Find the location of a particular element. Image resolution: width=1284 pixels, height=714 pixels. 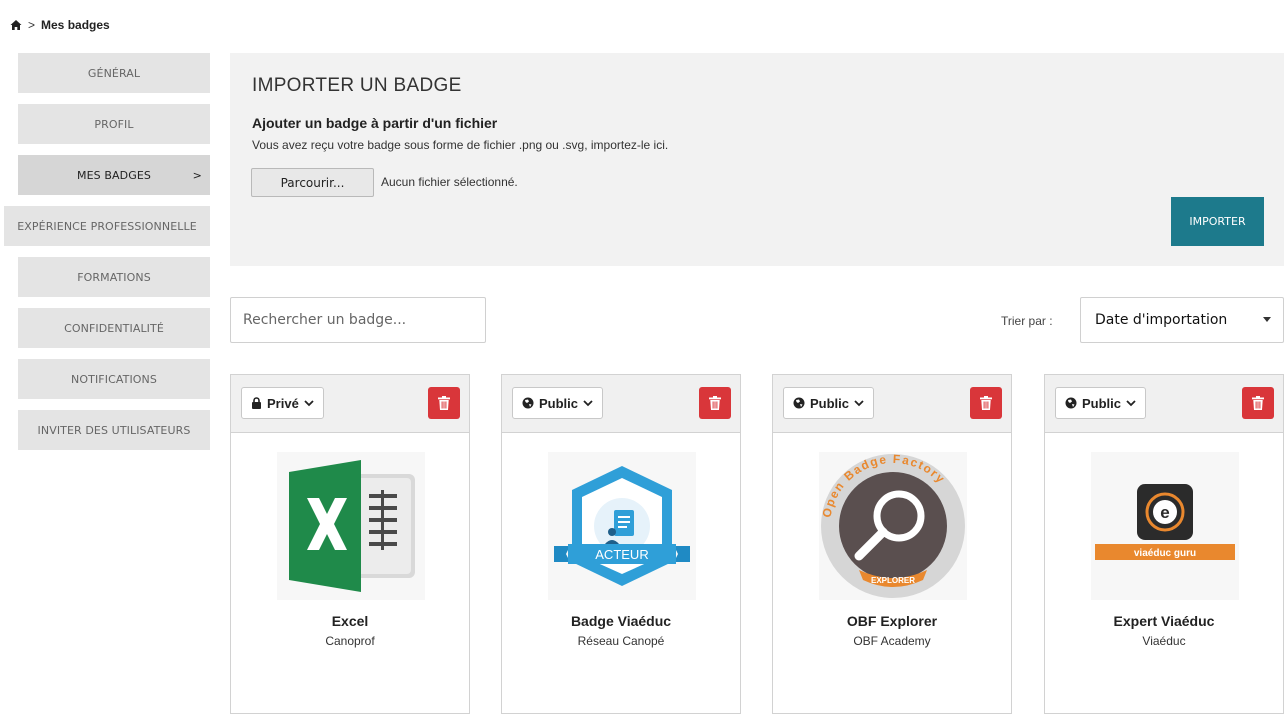

breadcrumb: > Mes badges is located at coordinates (60, 25).